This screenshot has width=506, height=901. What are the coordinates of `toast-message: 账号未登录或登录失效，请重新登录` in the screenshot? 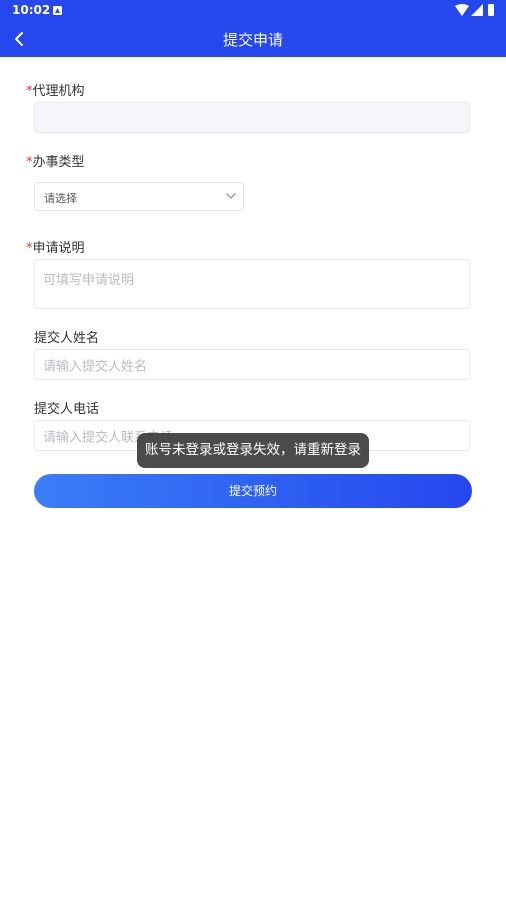 It's located at (253, 450).